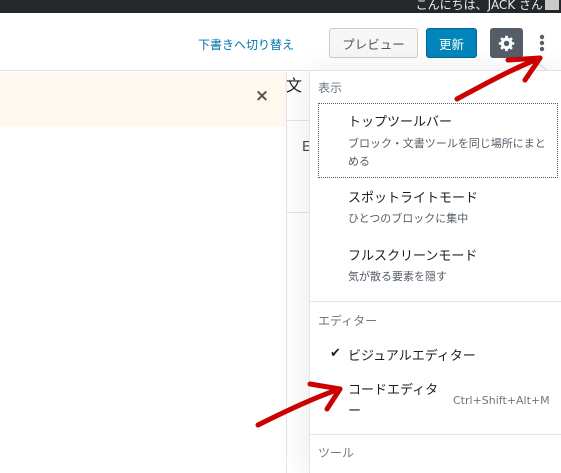 Image resolution: width=561 pixels, height=473 pixels. What do you see at coordinates (412, 254) in the screenshot?
I see `menu-item-fullscreen-mode: フルスクリーンモード` at bounding box center [412, 254].